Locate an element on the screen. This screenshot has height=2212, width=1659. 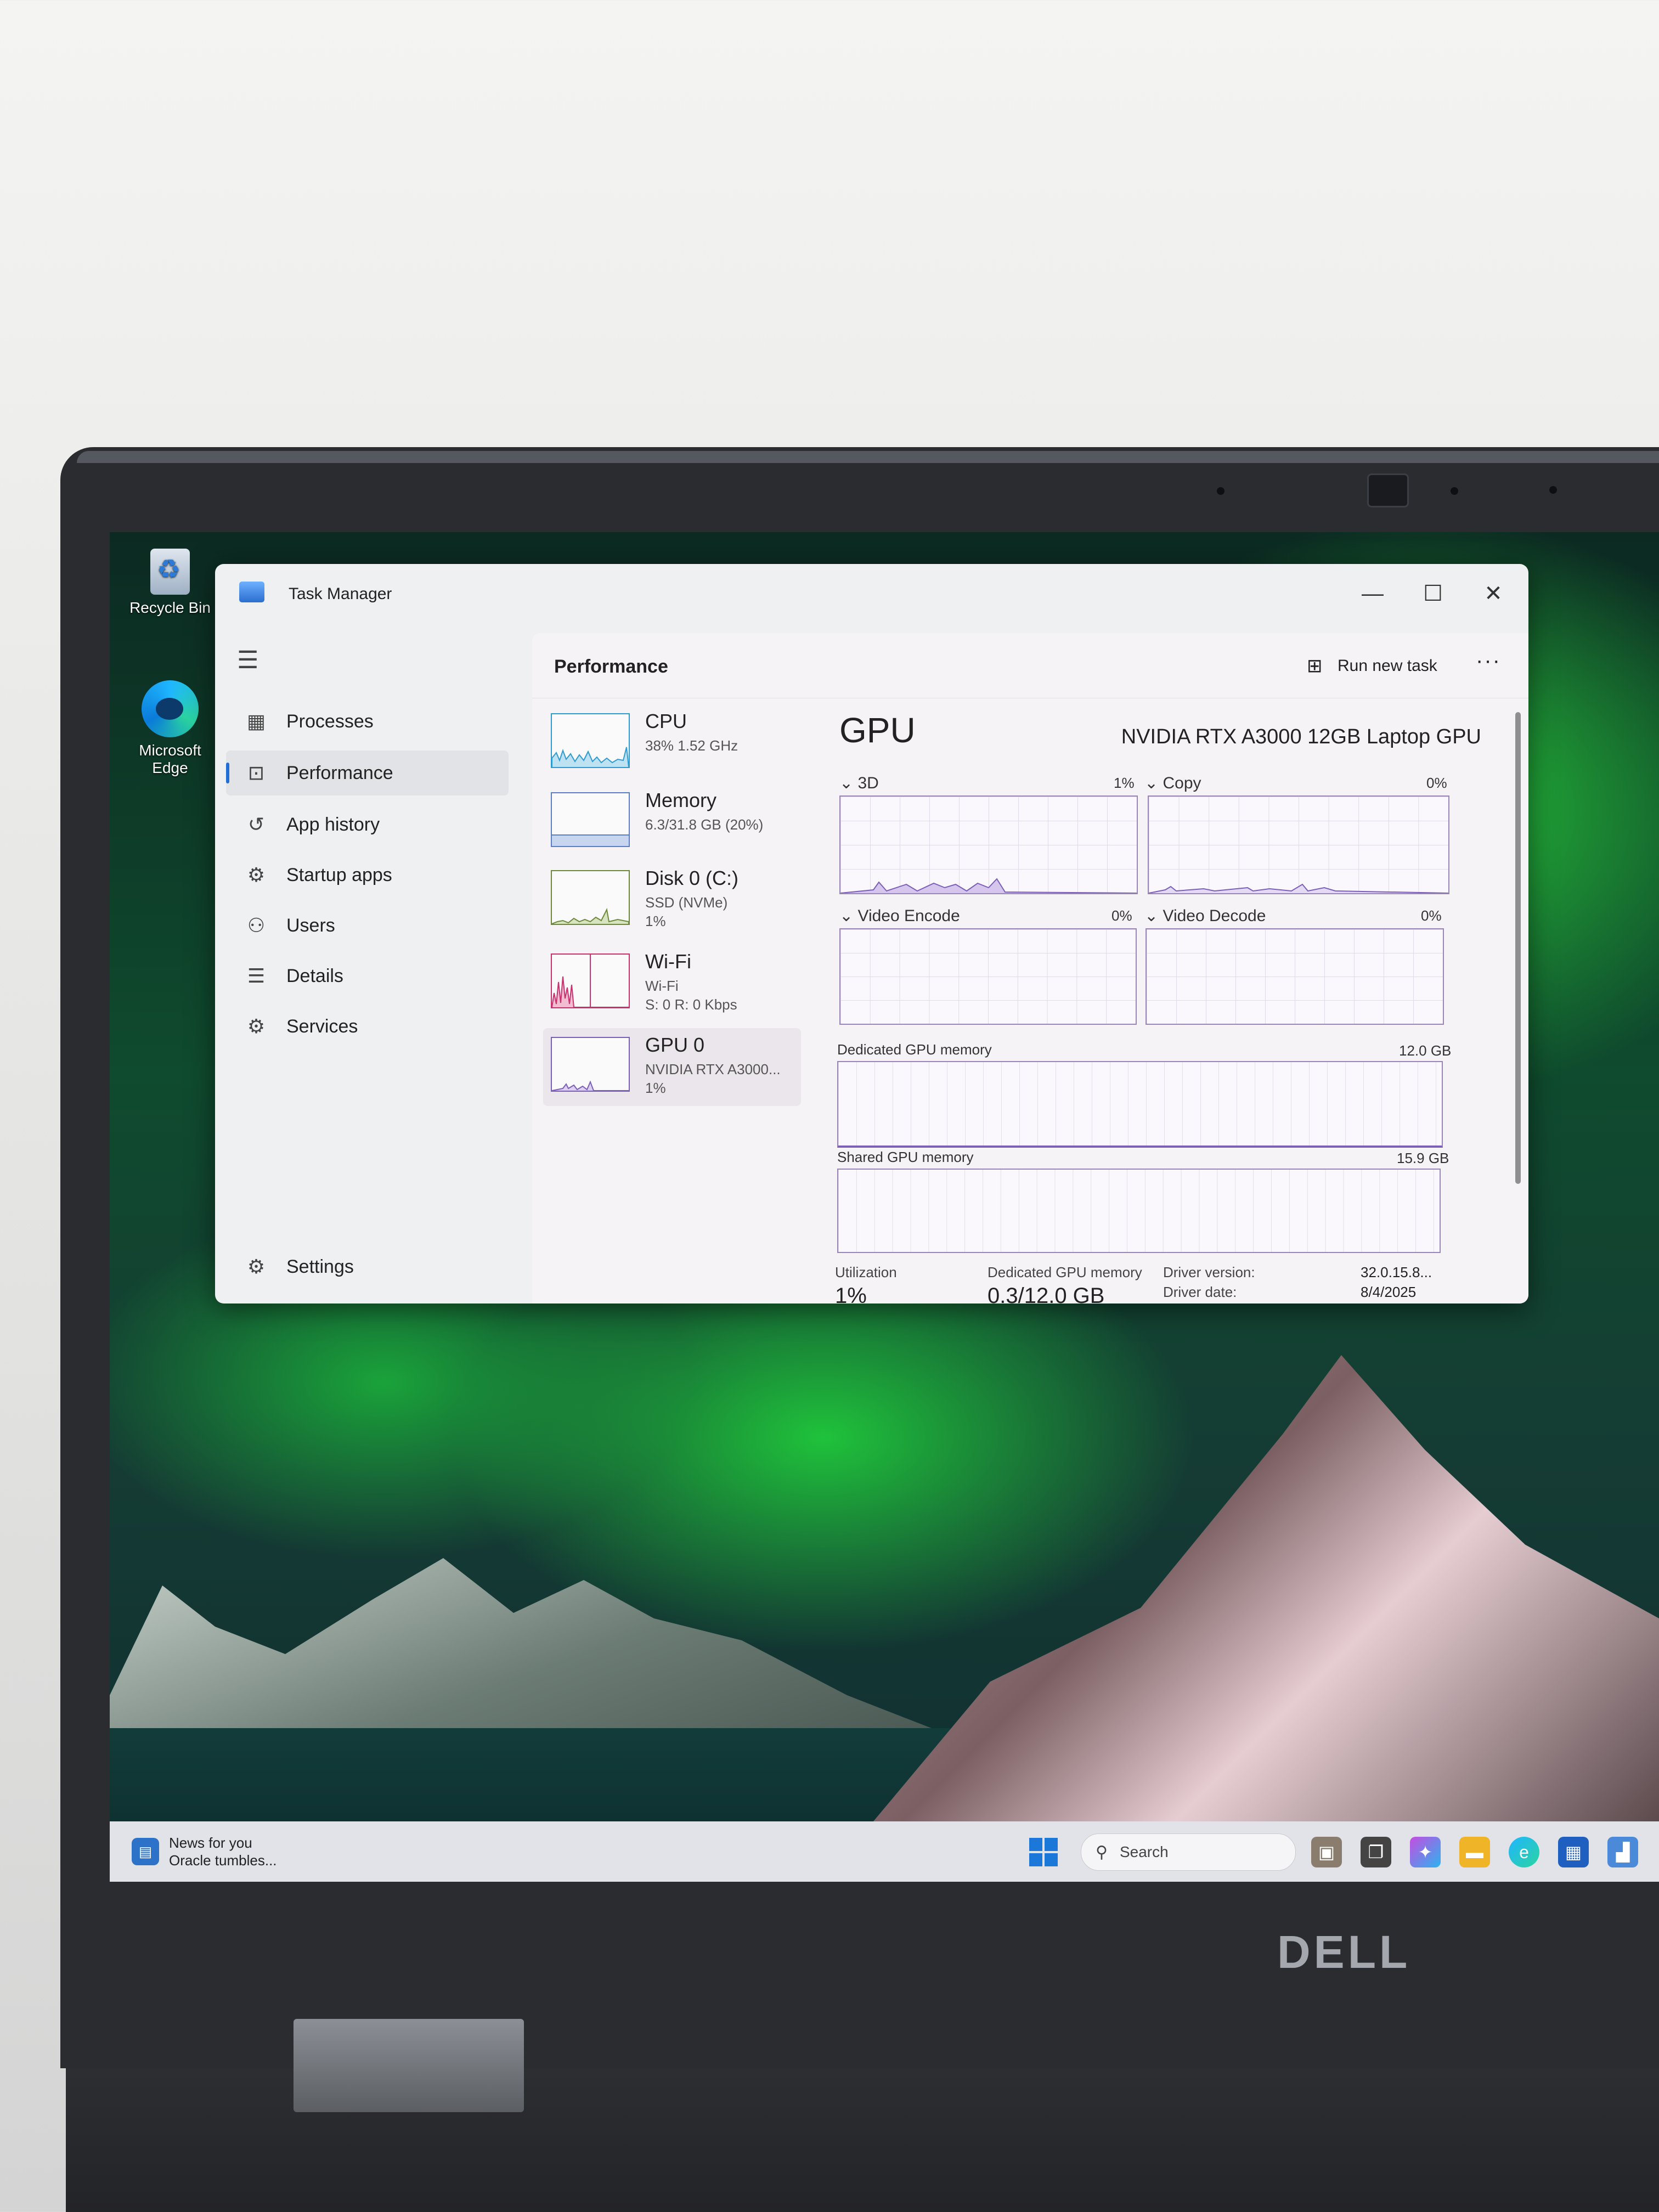
desktop-icon-label: Recycle Bin is located at coordinates (170, 608).